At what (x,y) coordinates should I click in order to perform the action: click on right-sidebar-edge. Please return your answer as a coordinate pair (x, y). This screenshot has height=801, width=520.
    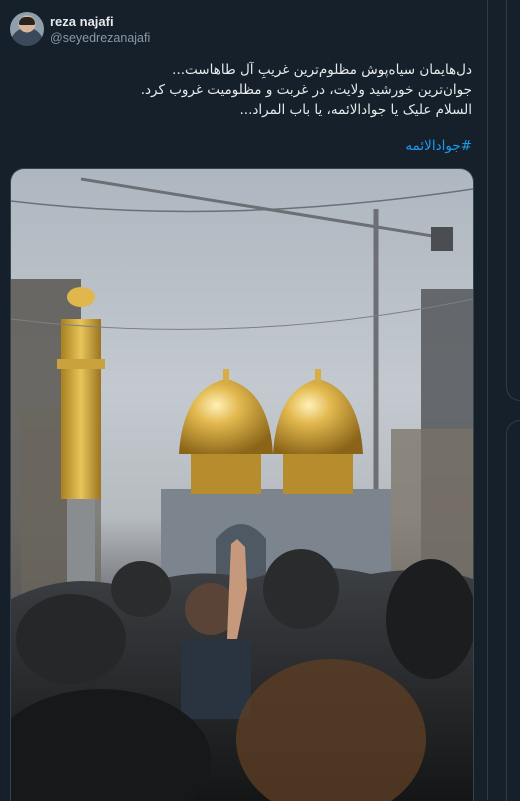
    Looking at the image, I should click on (503, 400).